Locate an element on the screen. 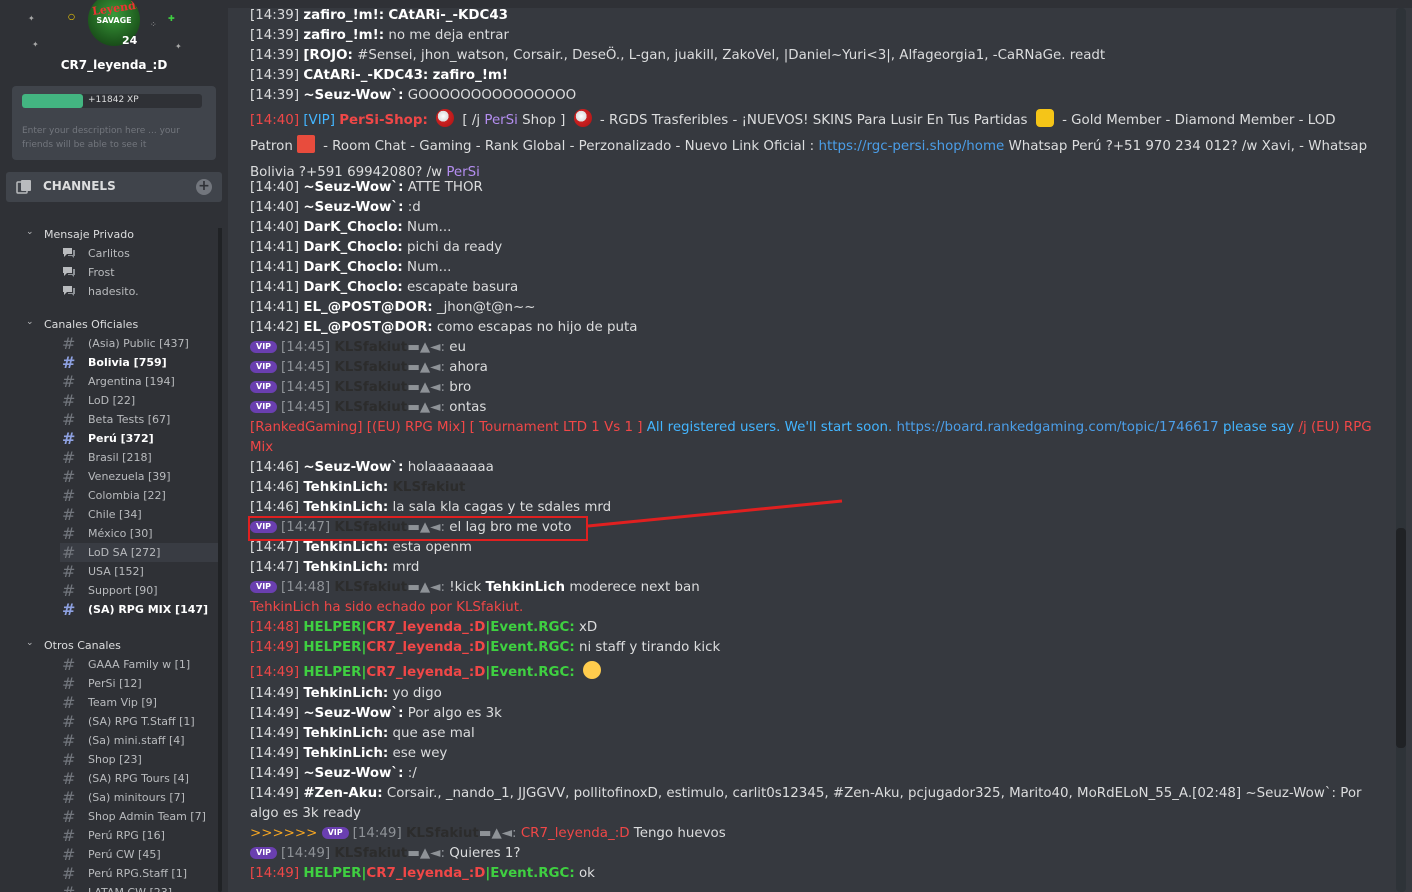 The height and width of the screenshot is (892, 1412). pokeball-emoji-icon is located at coordinates (445, 118).